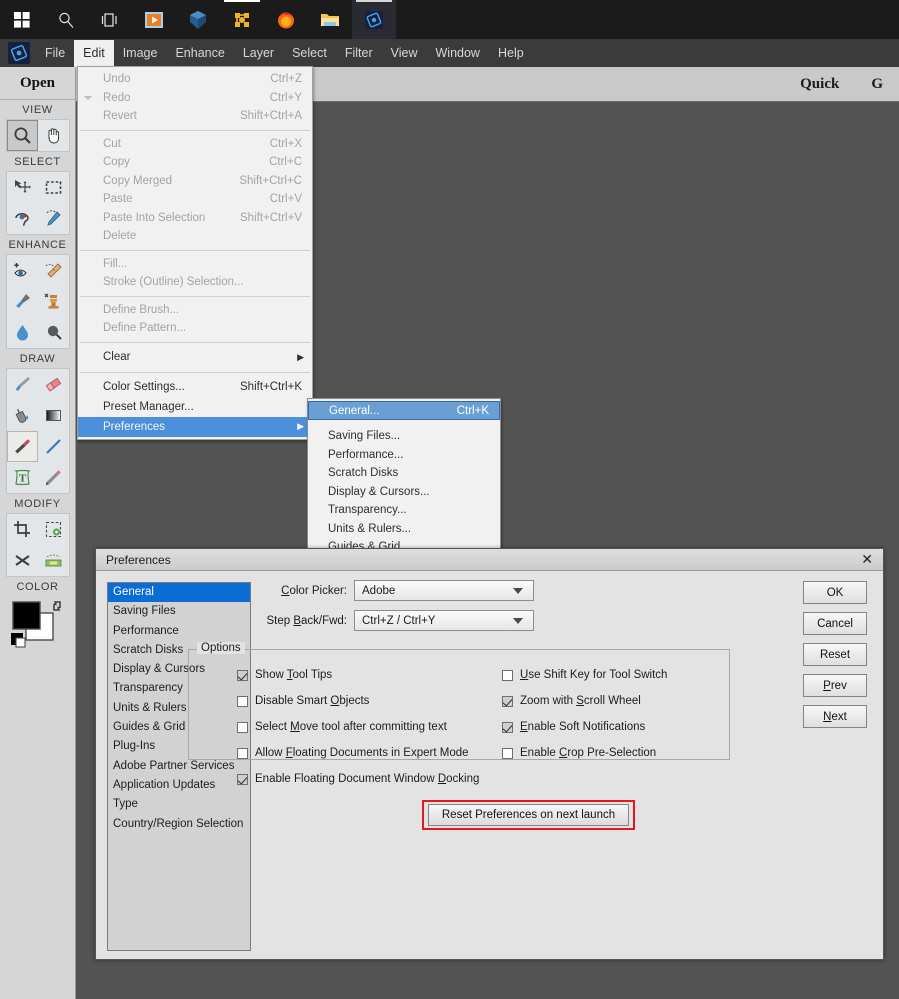  What do you see at coordinates (140, 53) in the screenshot?
I see `menu-image: Image` at bounding box center [140, 53].